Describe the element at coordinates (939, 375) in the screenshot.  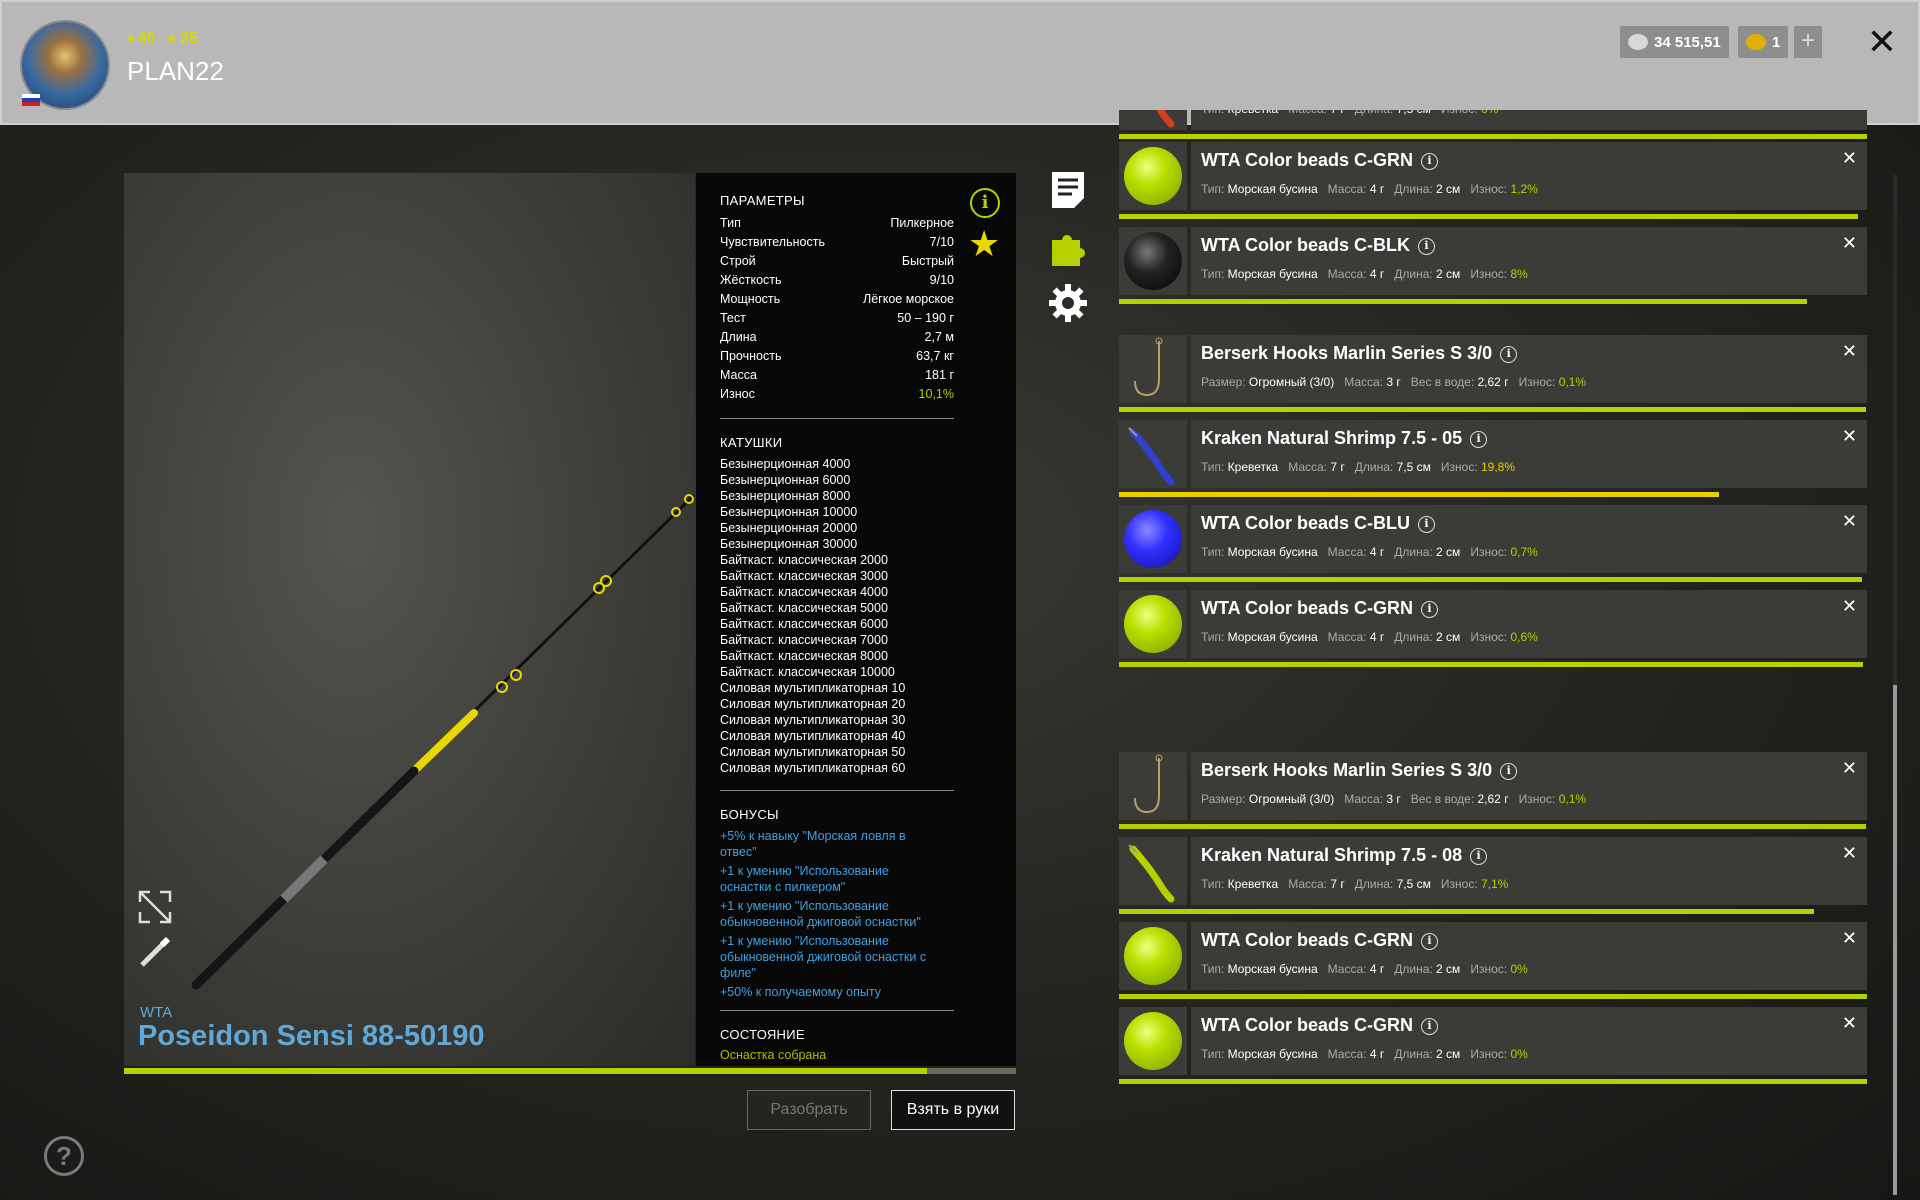
I see `param-value: 181 г` at that location.